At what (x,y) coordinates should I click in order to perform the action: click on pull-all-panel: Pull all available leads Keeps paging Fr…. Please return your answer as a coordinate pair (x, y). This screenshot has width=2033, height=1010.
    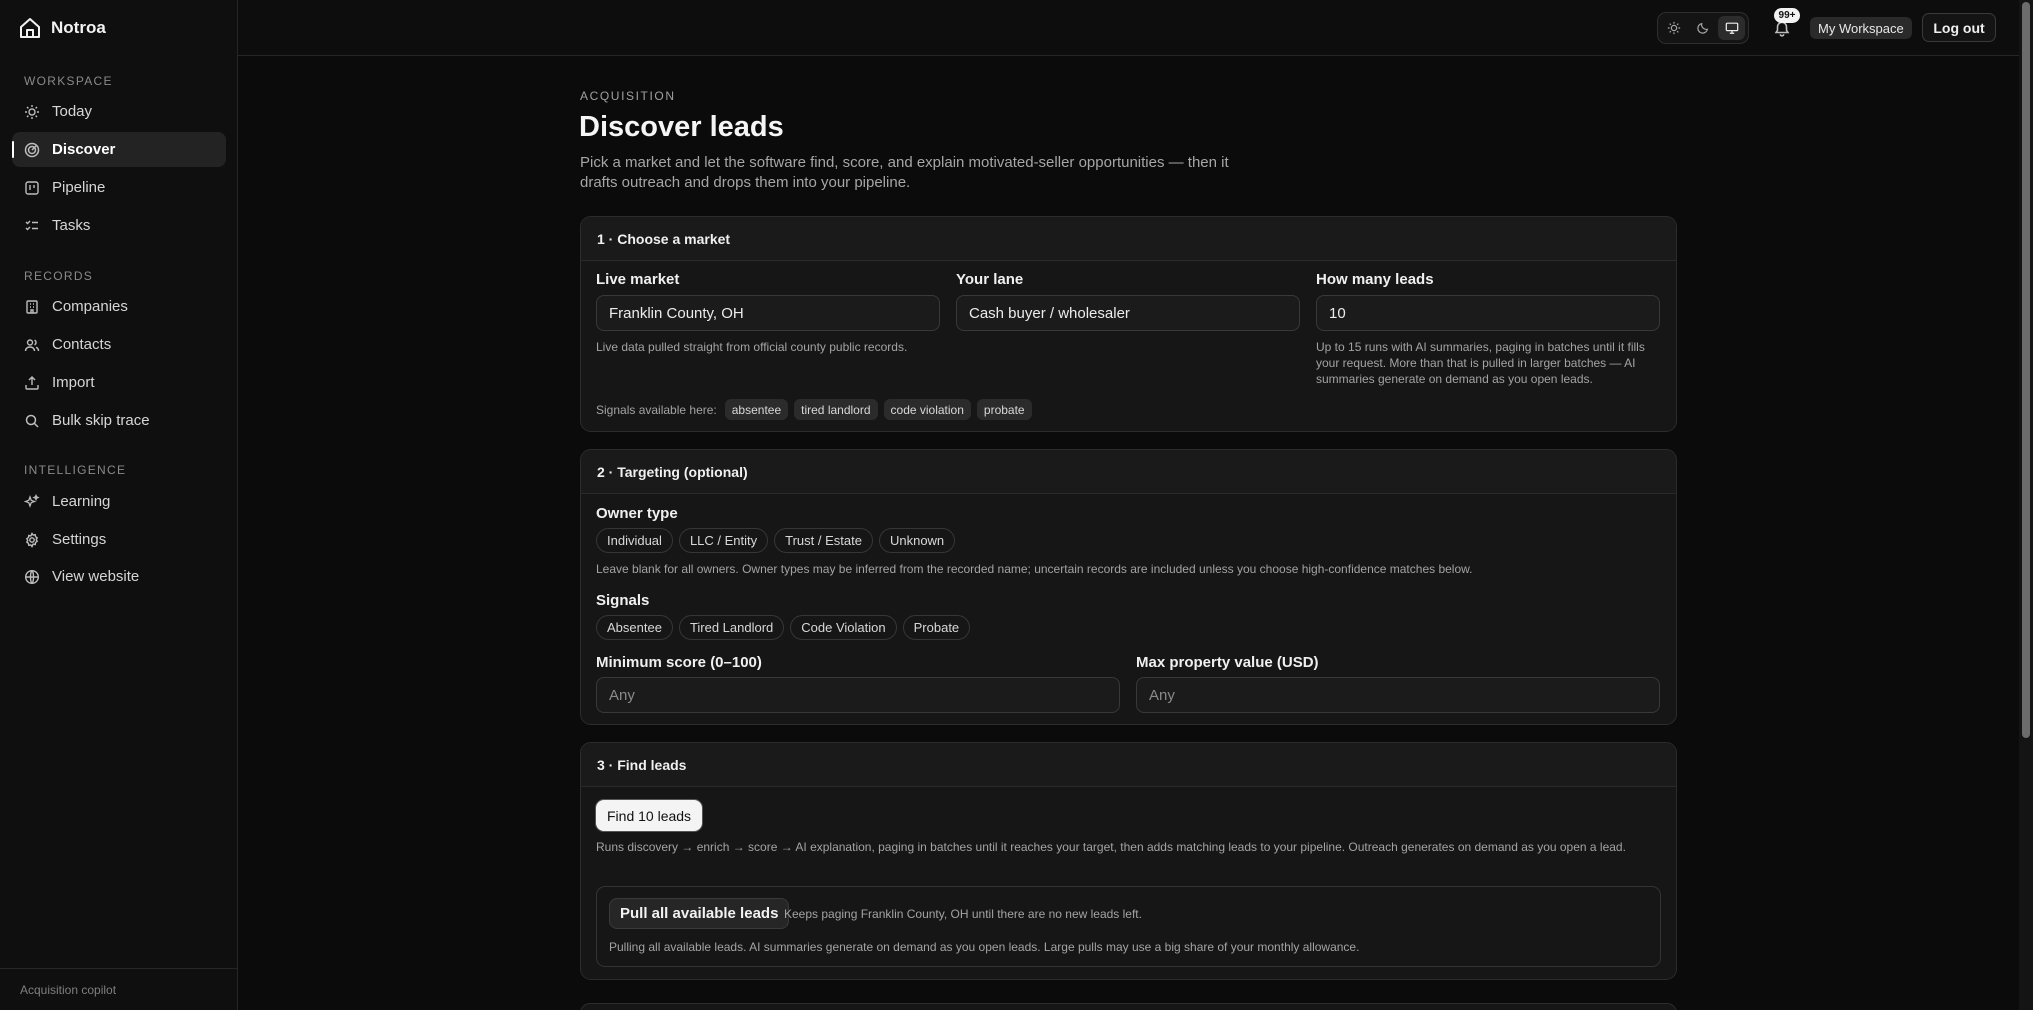
    Looking at the image, I should click on (1128, 926).